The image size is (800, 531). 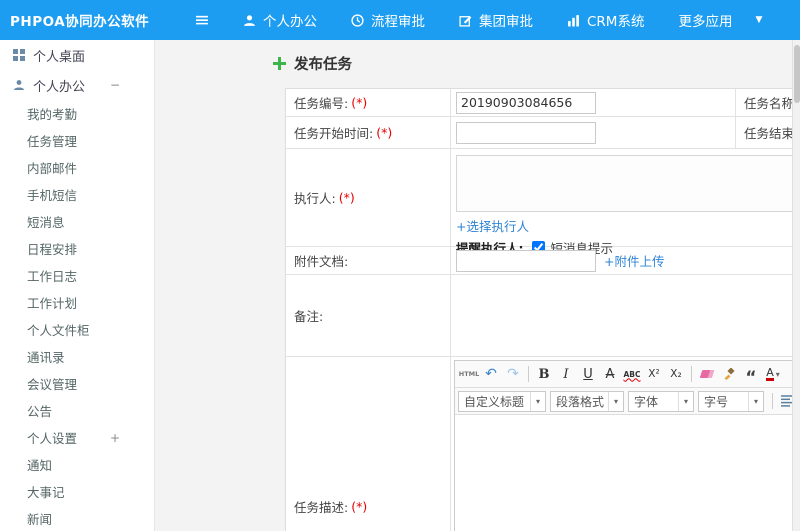 I want to click on sidebar-item-internal-mail: 内部邮件, so click(x=77, y=167).